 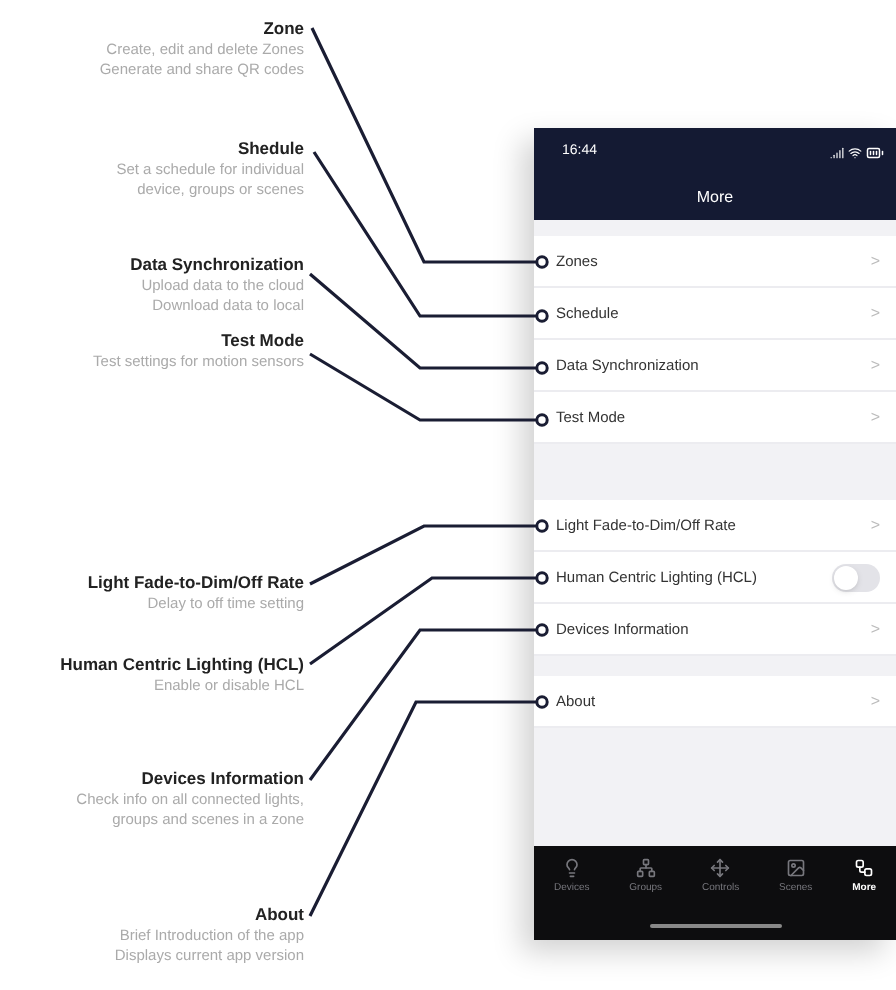 What do you see at coordinates (217, 265) in the screenshot?
I see `annotation-title: Data Synchronization` at bounding box center [217, 265].